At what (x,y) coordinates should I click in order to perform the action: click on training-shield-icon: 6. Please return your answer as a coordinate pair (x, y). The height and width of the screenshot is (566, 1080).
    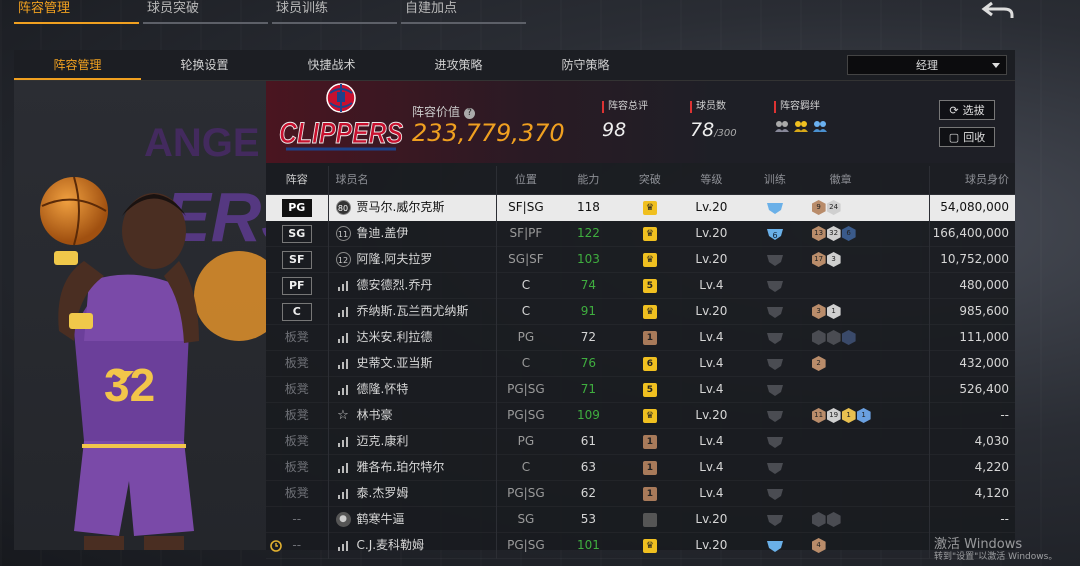
    Looking at the image, I should click on (774, 234).